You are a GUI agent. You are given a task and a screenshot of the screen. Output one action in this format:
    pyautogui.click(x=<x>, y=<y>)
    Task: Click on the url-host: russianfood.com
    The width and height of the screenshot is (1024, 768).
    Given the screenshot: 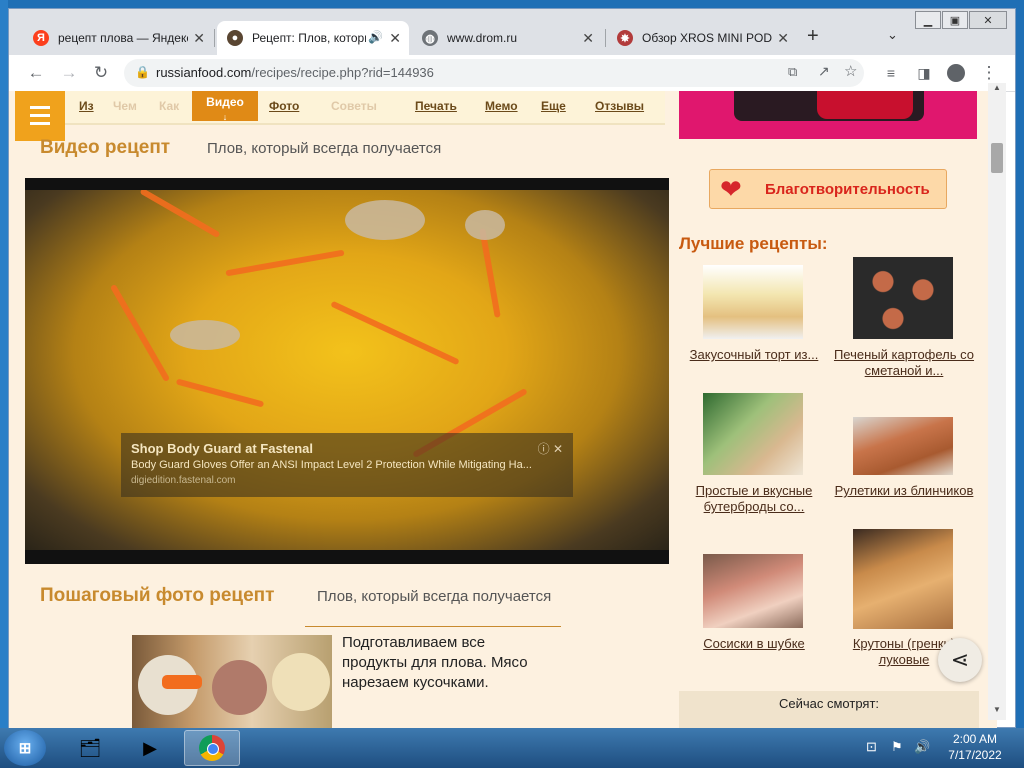 What is the action you would take?
    pyautogui.click(x=204, y=72)
    